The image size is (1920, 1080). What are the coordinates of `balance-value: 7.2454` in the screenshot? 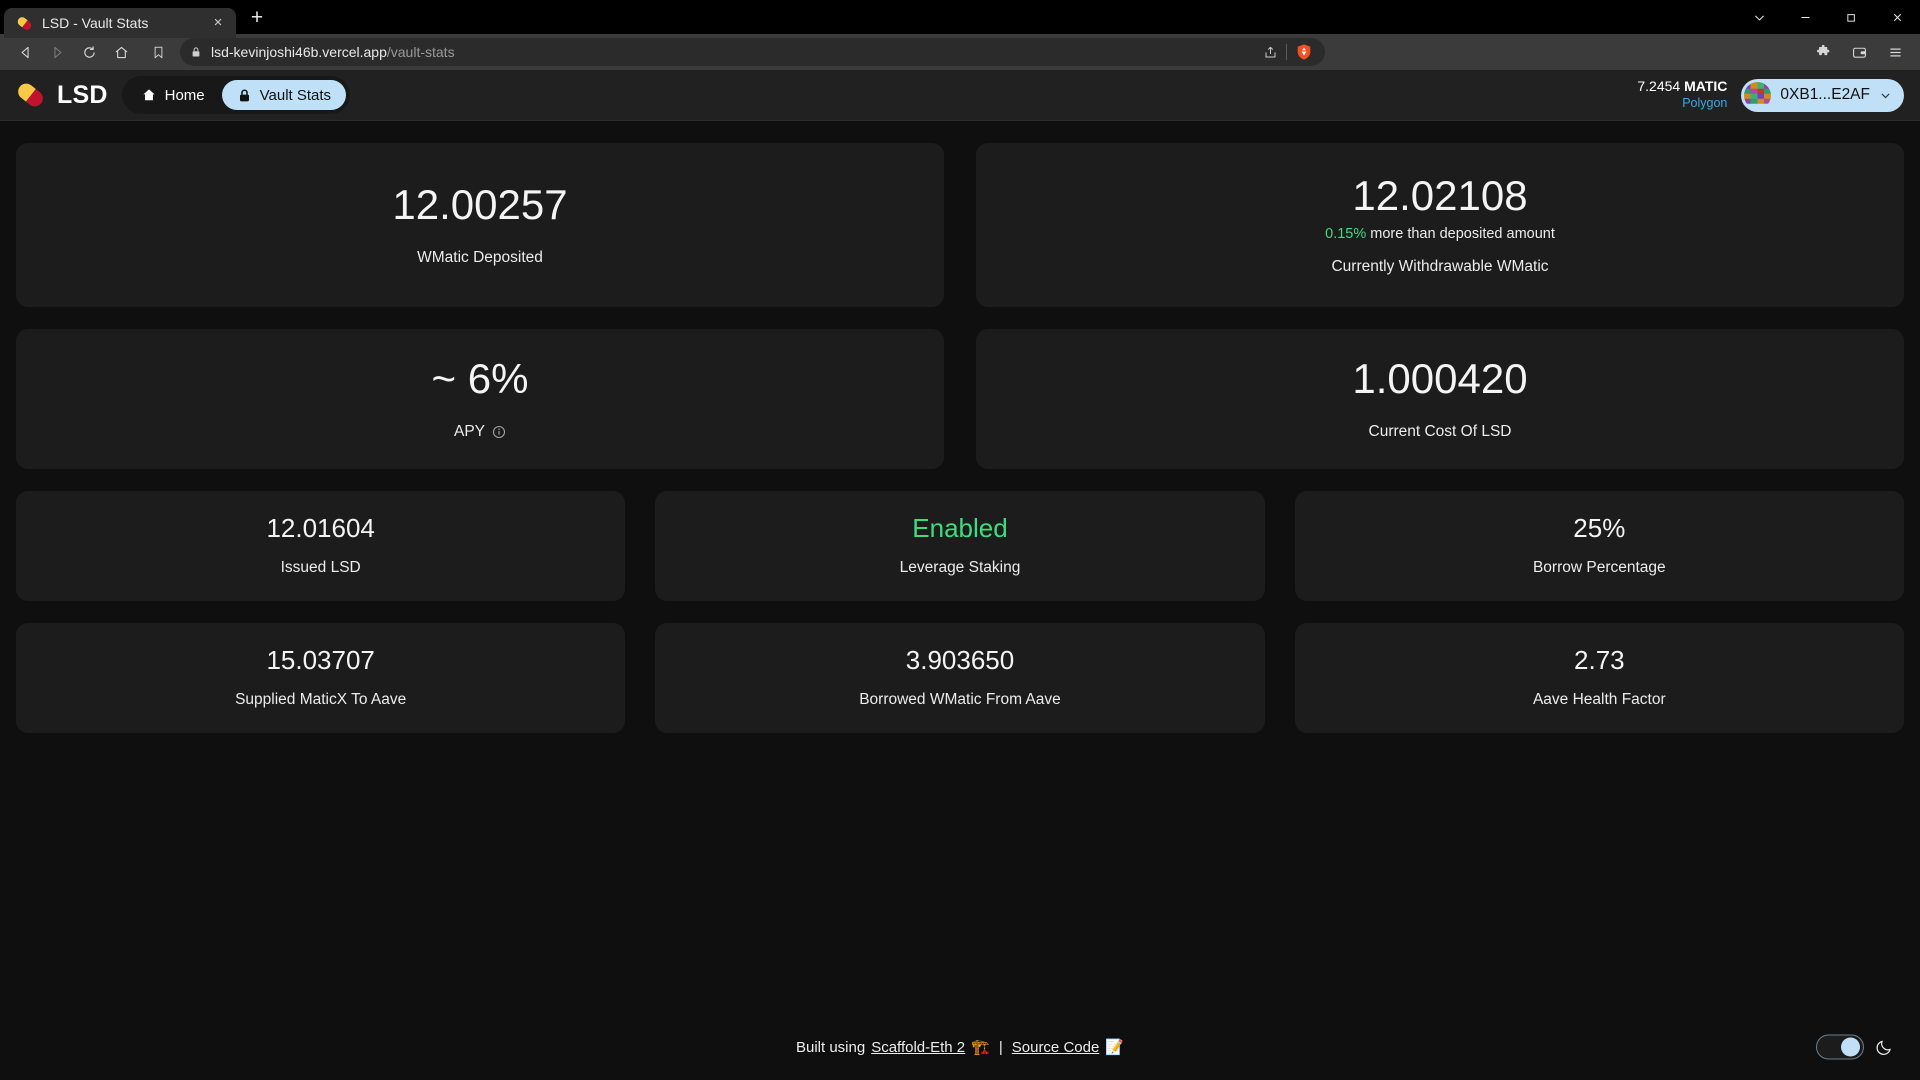 It's located at (1659, 86).